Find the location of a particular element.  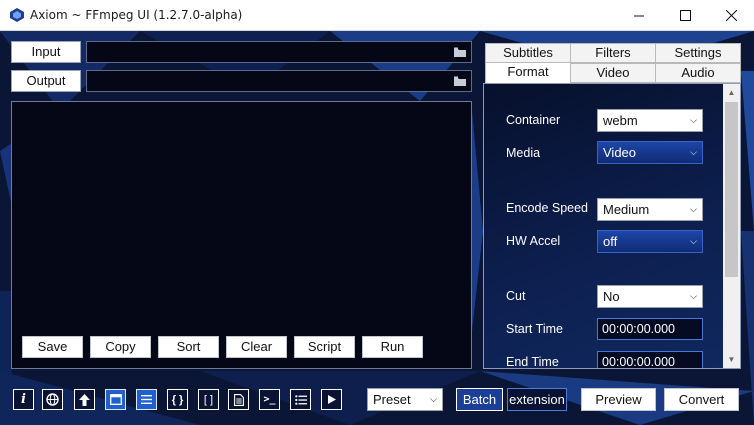

title-bar: Axiom ~ FFmpeg UI (1.2.7.0-alpha) is located at coordinates (377, 15).